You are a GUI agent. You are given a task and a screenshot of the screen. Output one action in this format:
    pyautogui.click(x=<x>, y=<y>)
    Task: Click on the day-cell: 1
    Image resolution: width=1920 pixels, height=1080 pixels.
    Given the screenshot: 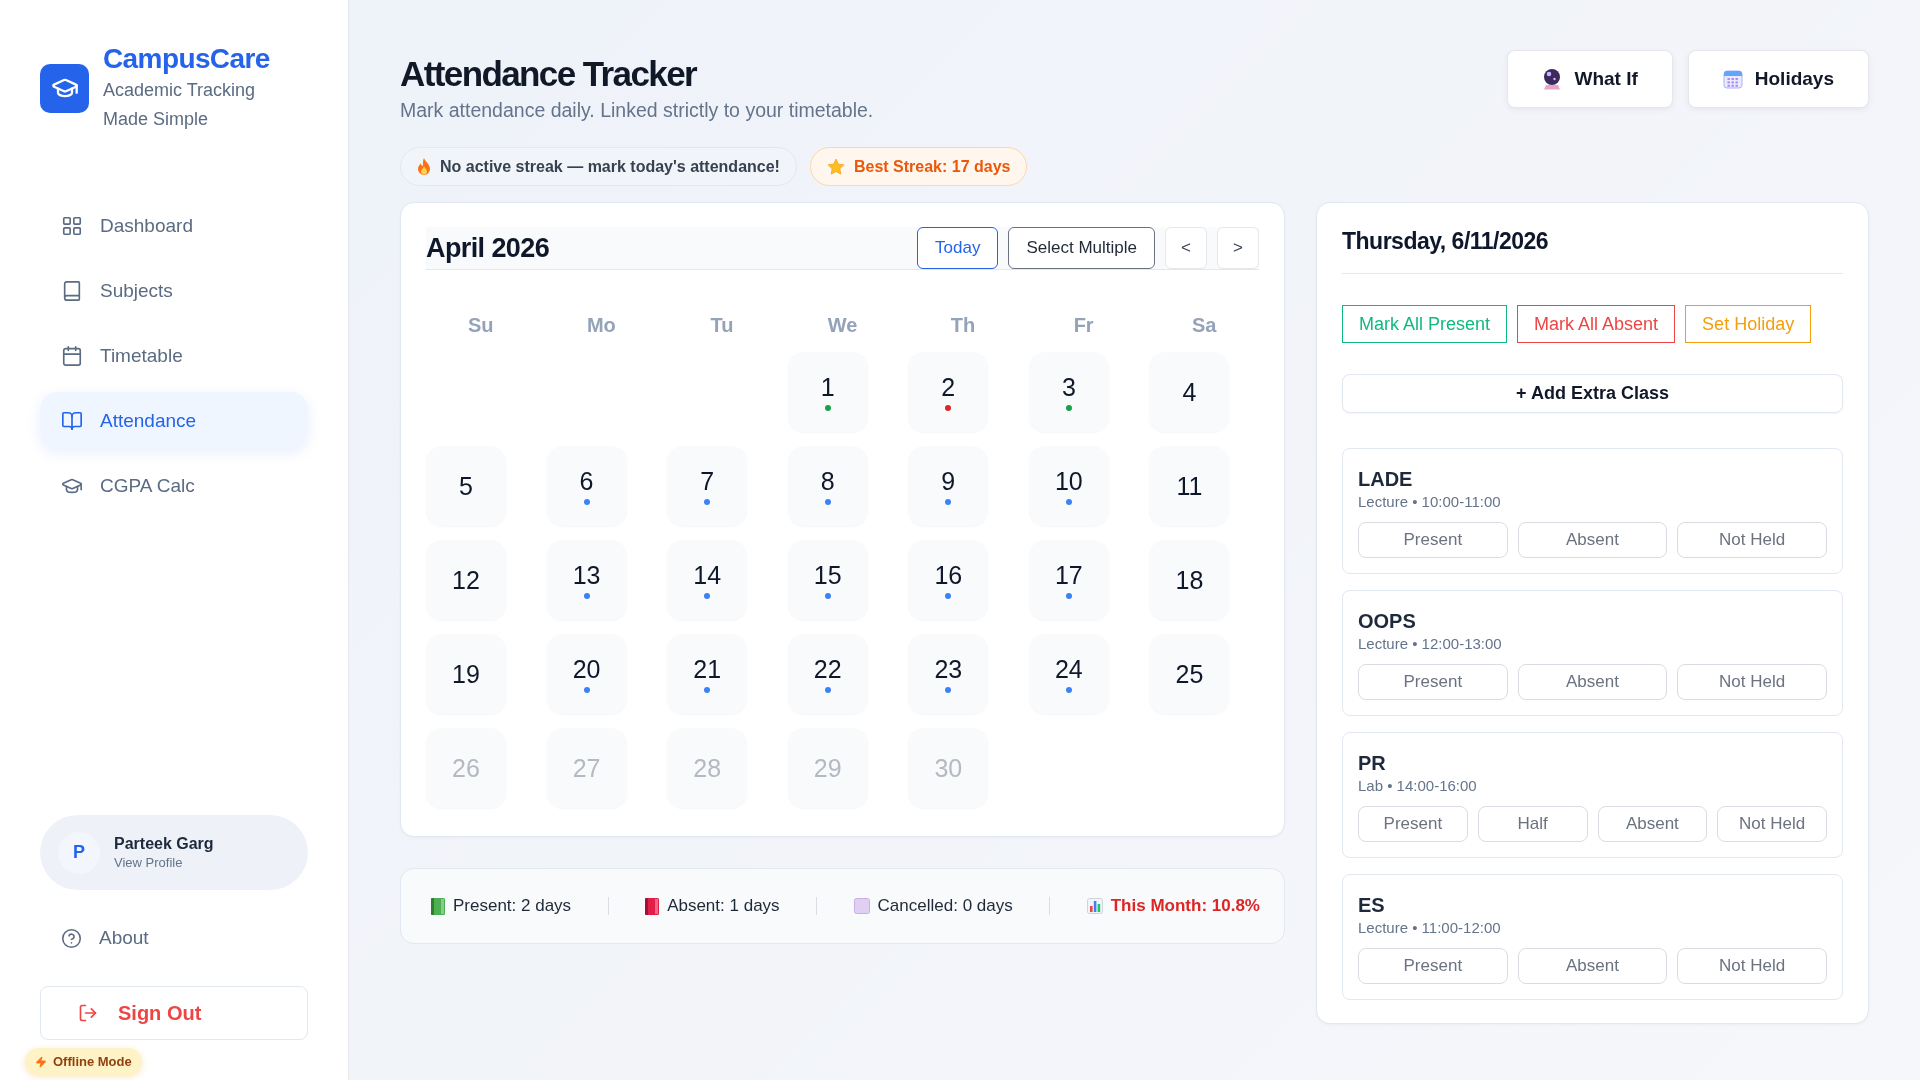 What is the action you would take?
    pyautogui.click(x=827, y=392)
    